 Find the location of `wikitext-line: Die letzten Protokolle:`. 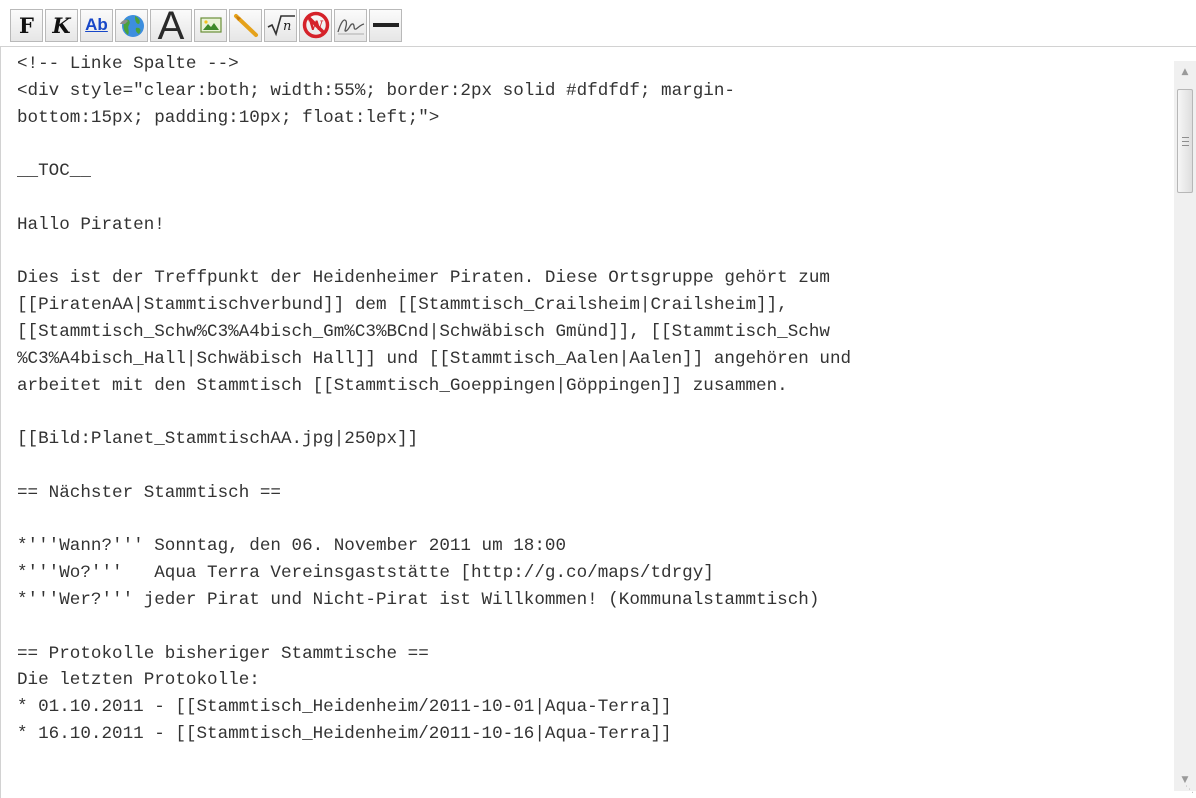

wikitext-line: Die letzten Protokolle: is located at coordinates (138, 680).